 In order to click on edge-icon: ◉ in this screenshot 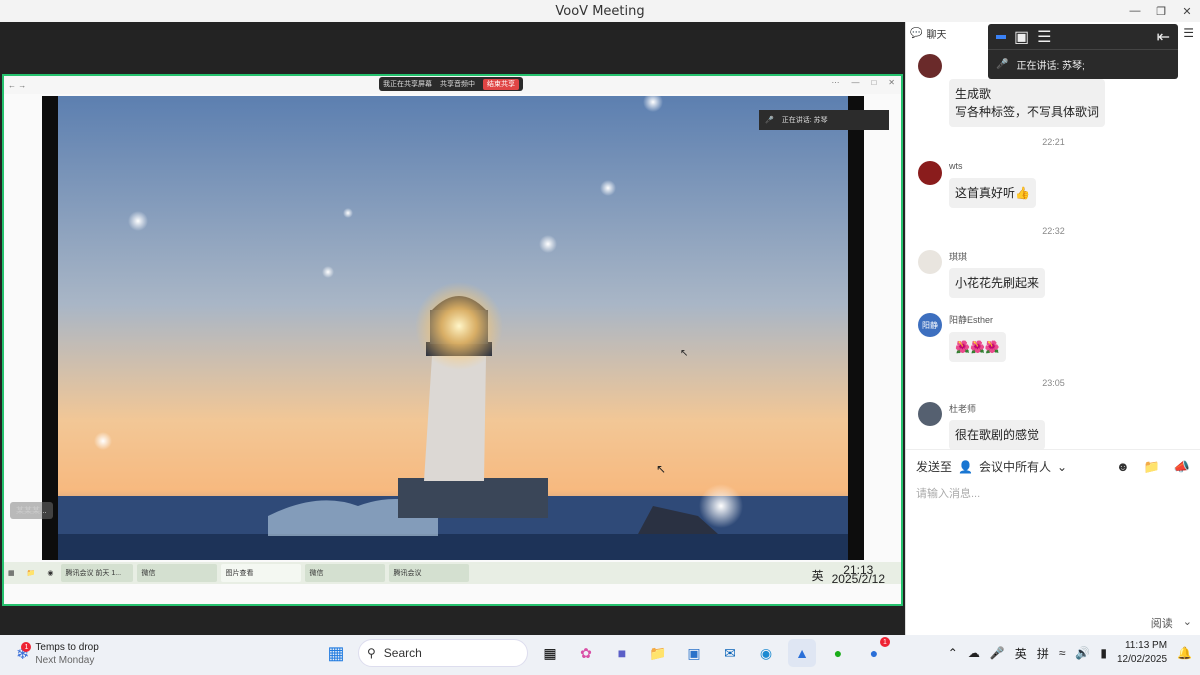, I will do `click(766, 653)`.